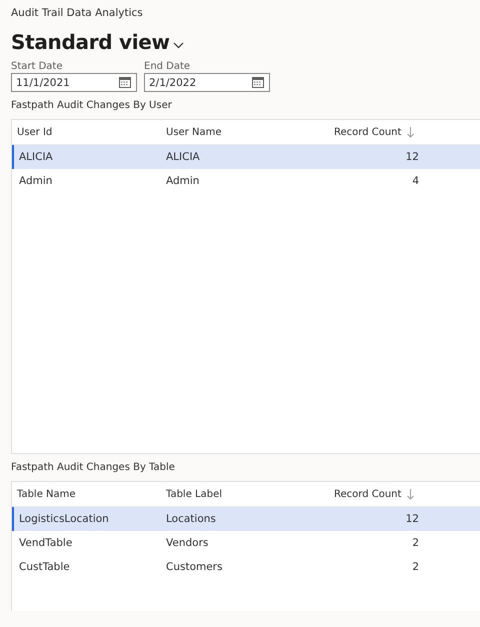 The width and height of the screenshot is (480, 627). What do you see at coordinates (250, 494) in the screenshot?
I see `column-header: Table Label` at bounding box center [250, 494].